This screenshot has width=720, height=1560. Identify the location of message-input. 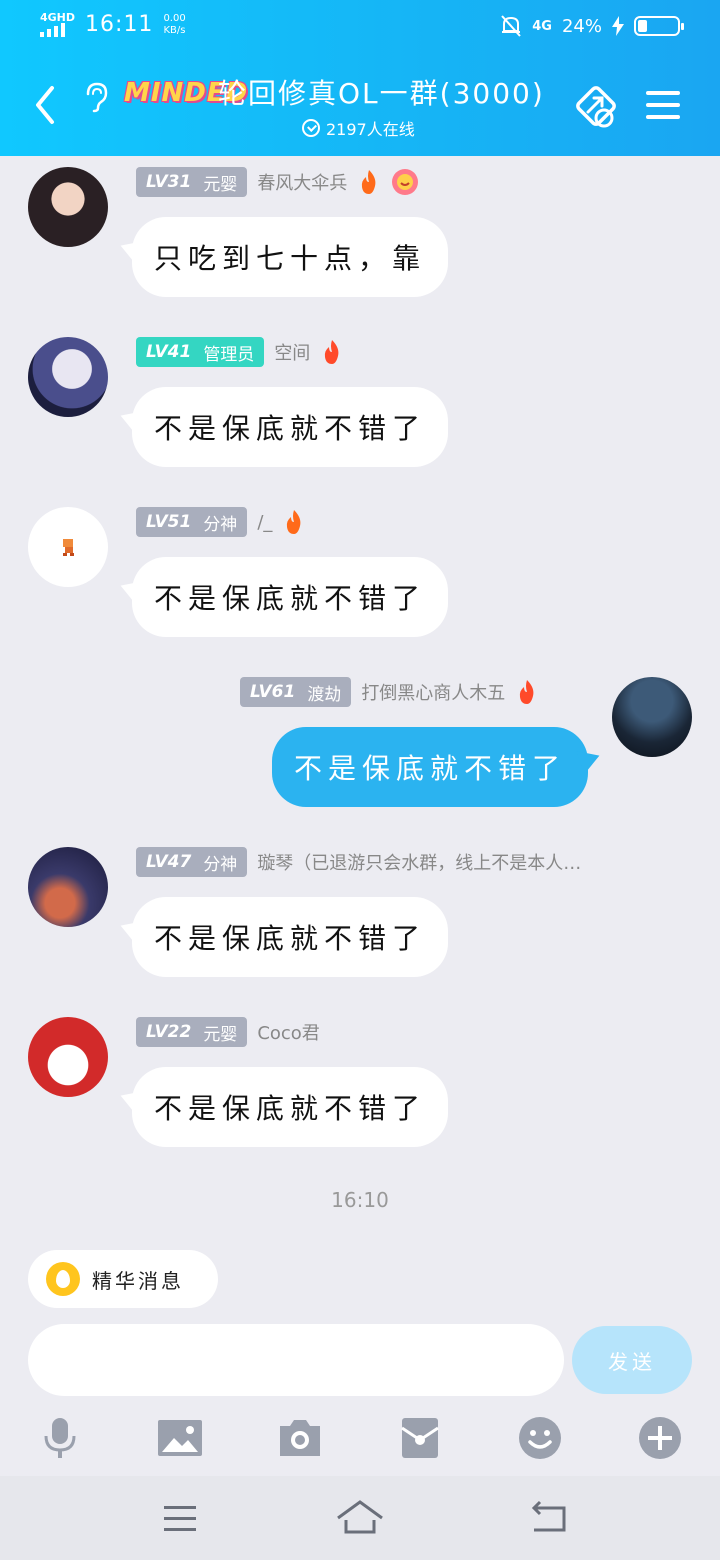
(296, 1360).